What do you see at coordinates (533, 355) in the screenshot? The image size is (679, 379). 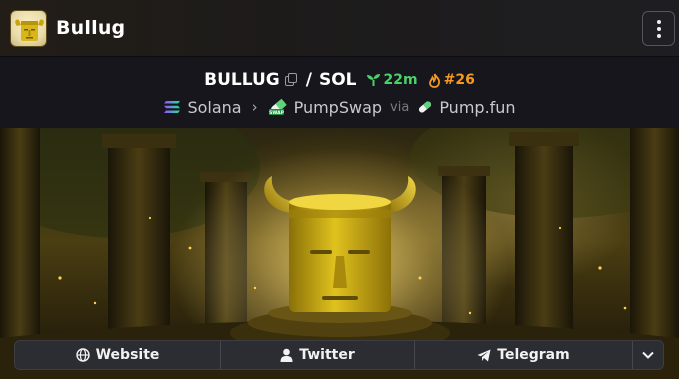 I see `telegram-label: Telegram` at bounding box center [533, 355].